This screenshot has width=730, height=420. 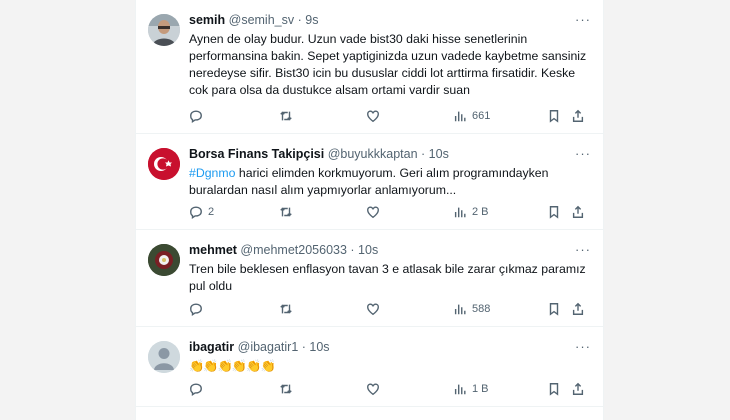 What do you see at coordinates (391, 116) in the screenshot?
I see `tweet-actions: 661` at bounding box center [391, 116].